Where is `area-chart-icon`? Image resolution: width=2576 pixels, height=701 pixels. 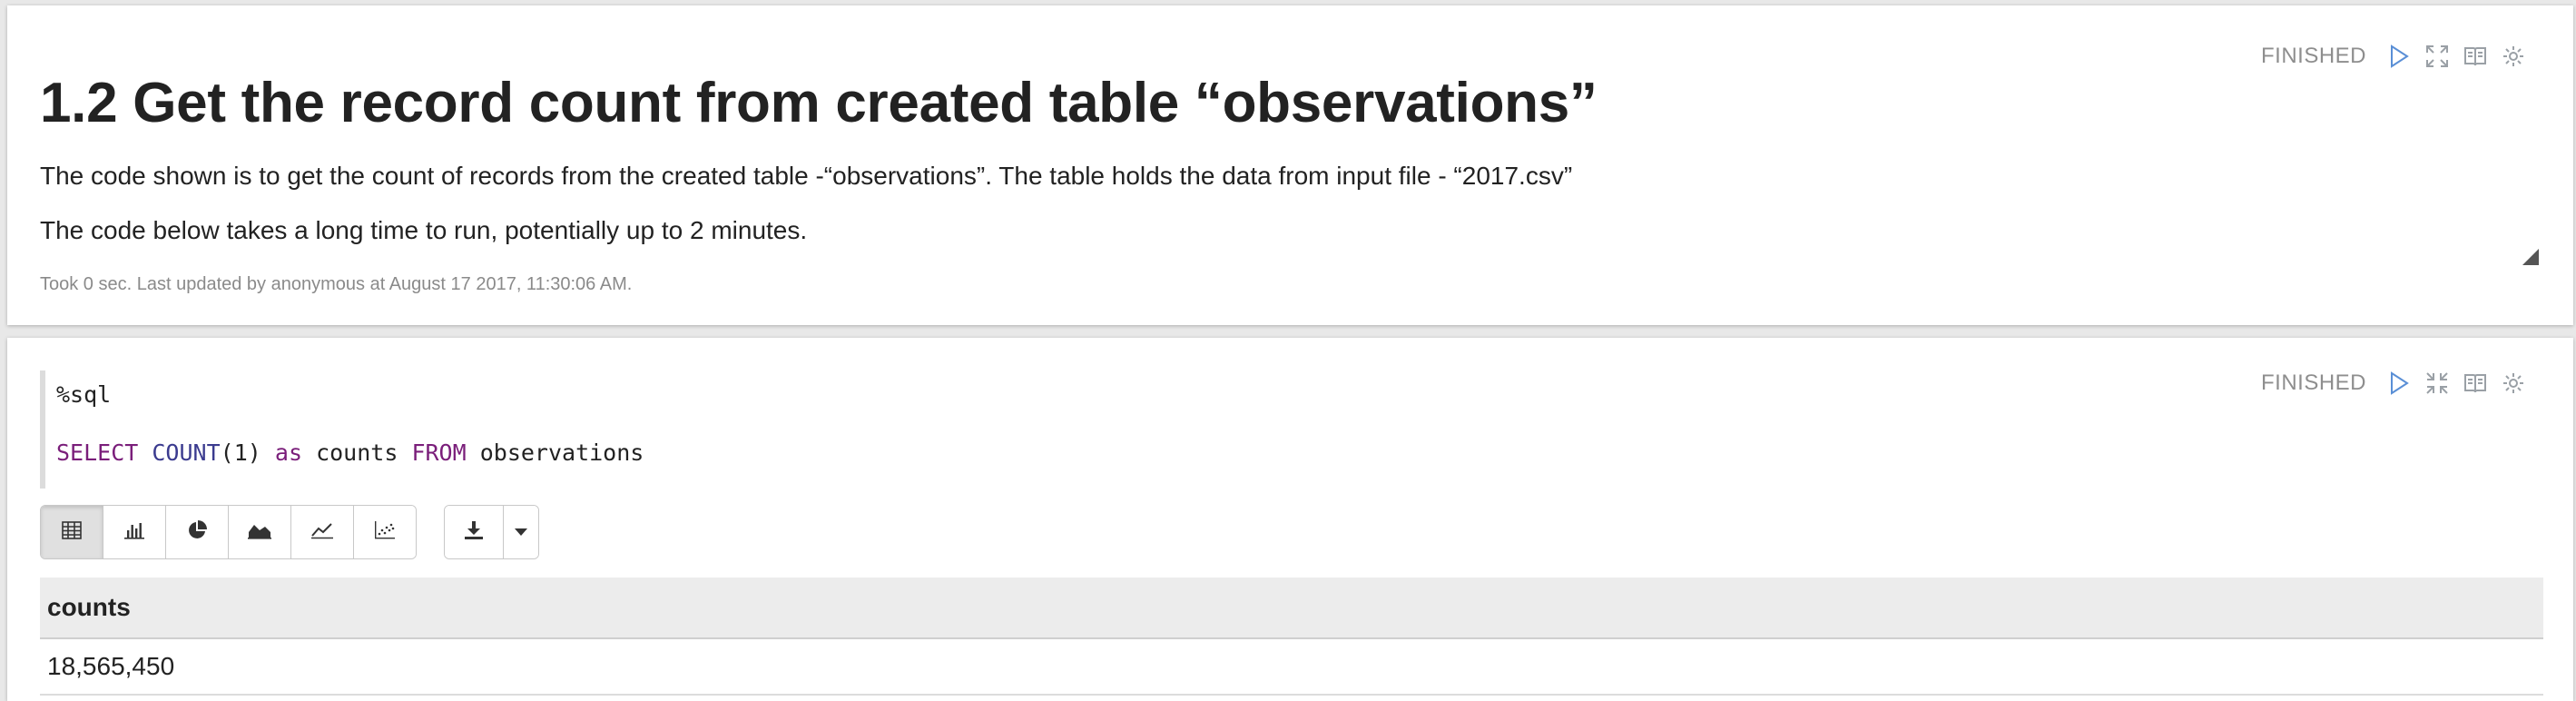
area-chart-icon is located at coordinates (259, 532).